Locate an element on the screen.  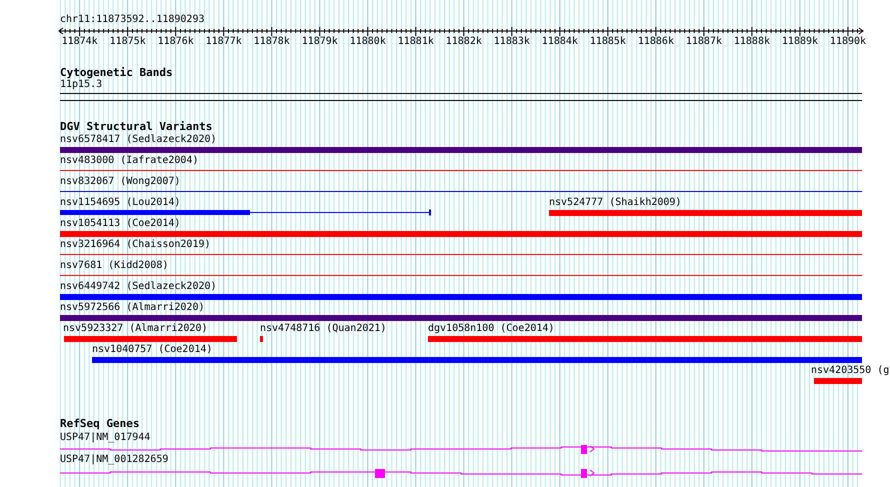
variant-label: nsv5923327 (Almarri2020) is located at coordinates (135, 329).